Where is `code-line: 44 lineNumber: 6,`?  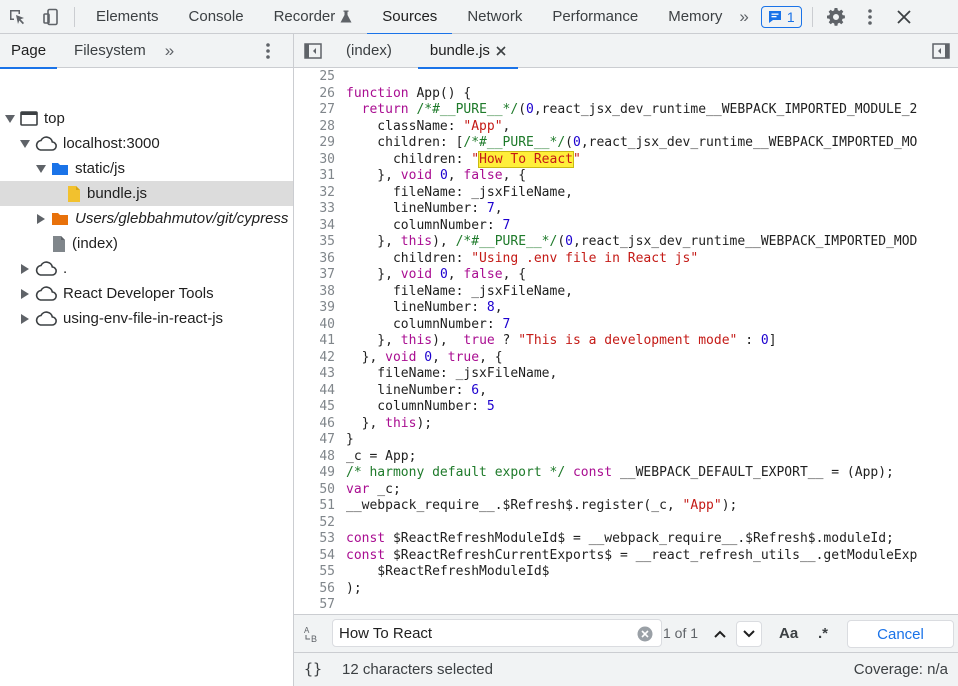
code-line: 44 lineNumber: 6, is located at coordinates (403, 390).